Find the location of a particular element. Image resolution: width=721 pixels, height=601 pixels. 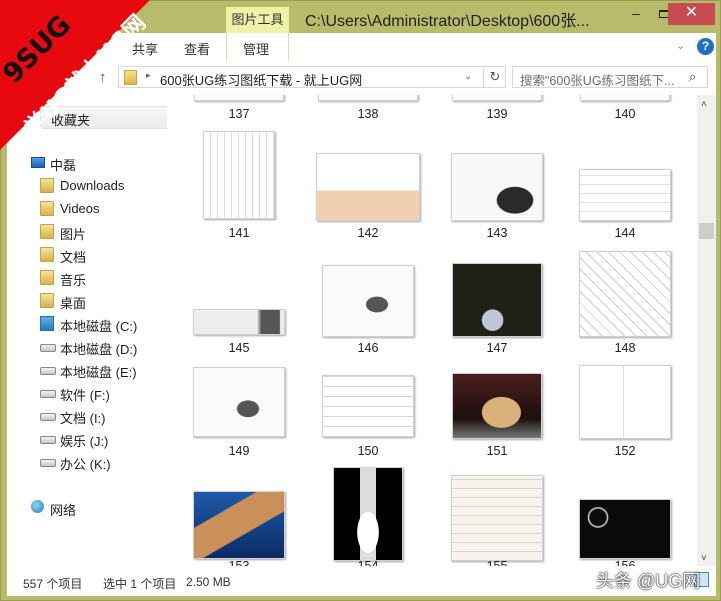

picture-tools-tab: 图片工具 is located at coordinates (257, 20).